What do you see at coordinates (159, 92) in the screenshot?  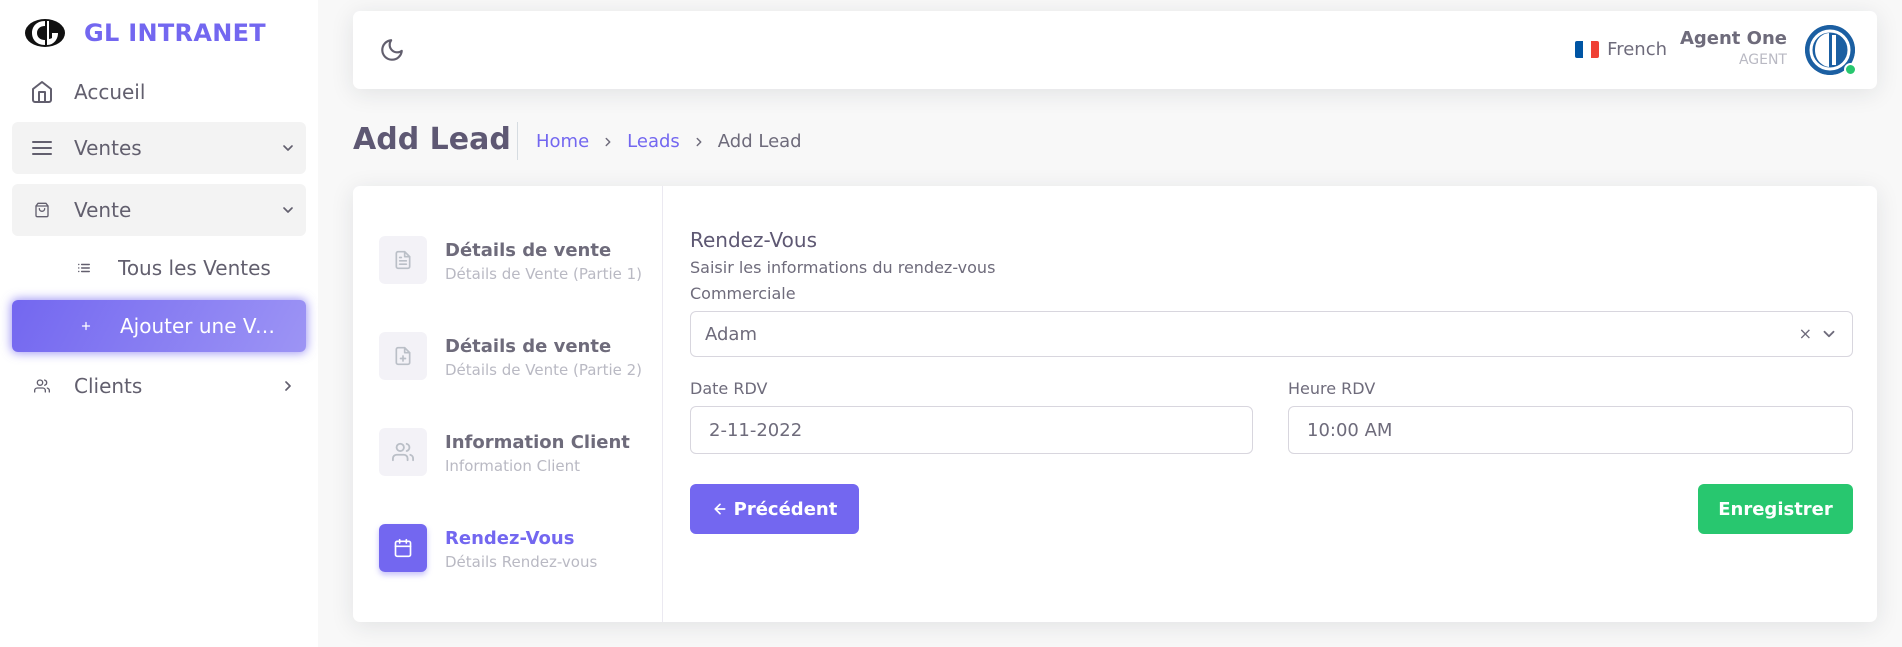 I see `sidebar-item-accueil: Accueil` at bounding box center [159, 92].